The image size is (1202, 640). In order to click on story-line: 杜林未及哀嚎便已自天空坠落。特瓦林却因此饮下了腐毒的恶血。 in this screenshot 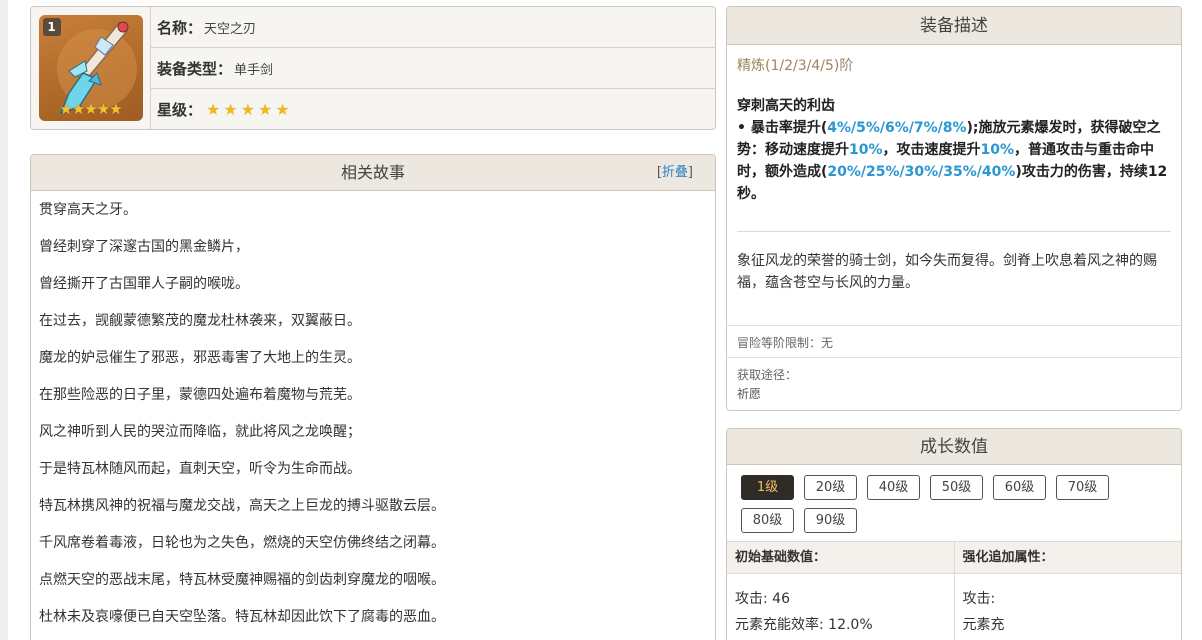, I will do `click(242, 617)`.